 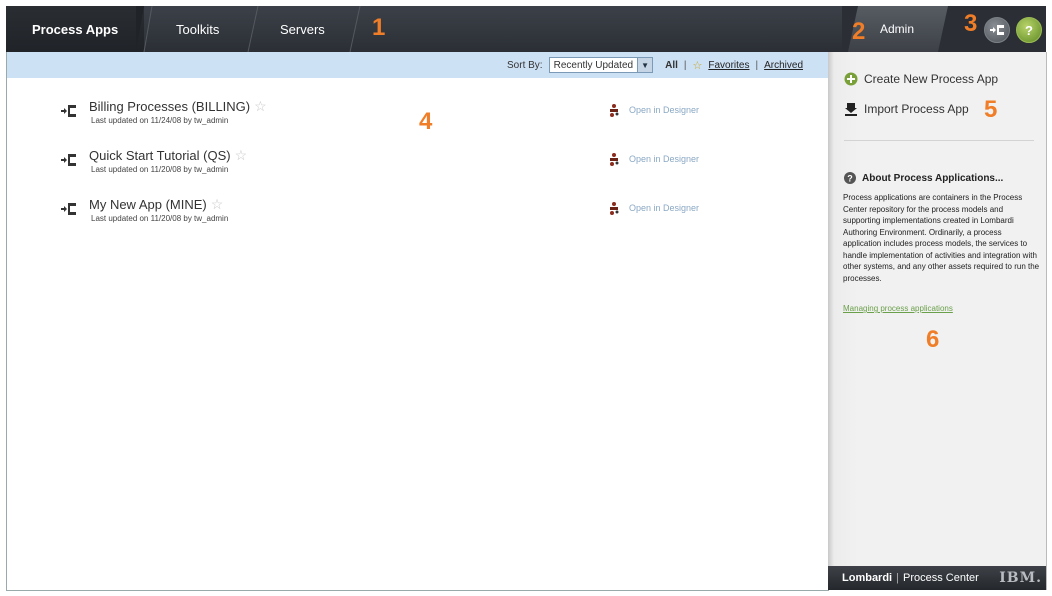 What do you see at coordinates (645, 65) in the screenshot?
I see `chevron-down-icon: ▼` at bounding box center [645, 65].